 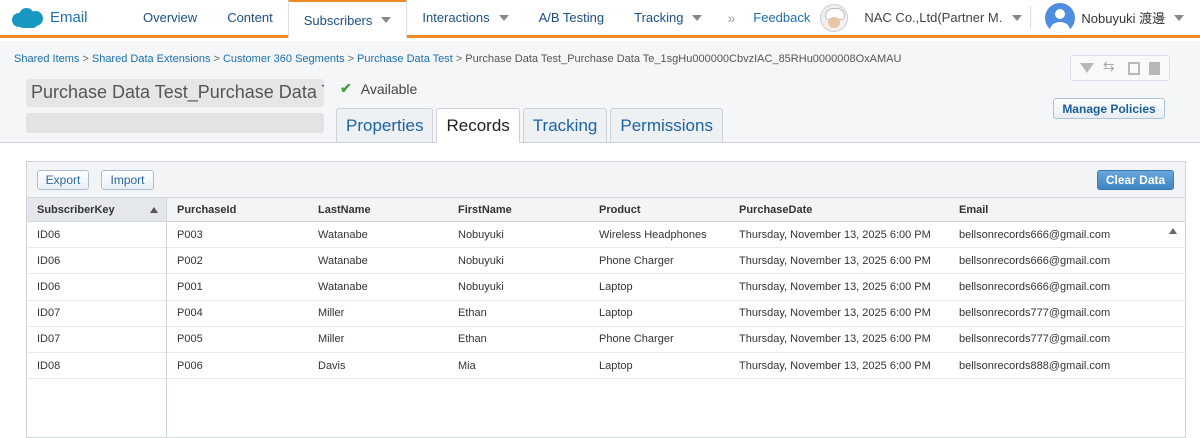 What do you see at coordinates (170, 17) in the screenshot?
I see `nav-overview: Overview` at bounding box center [170, 17].